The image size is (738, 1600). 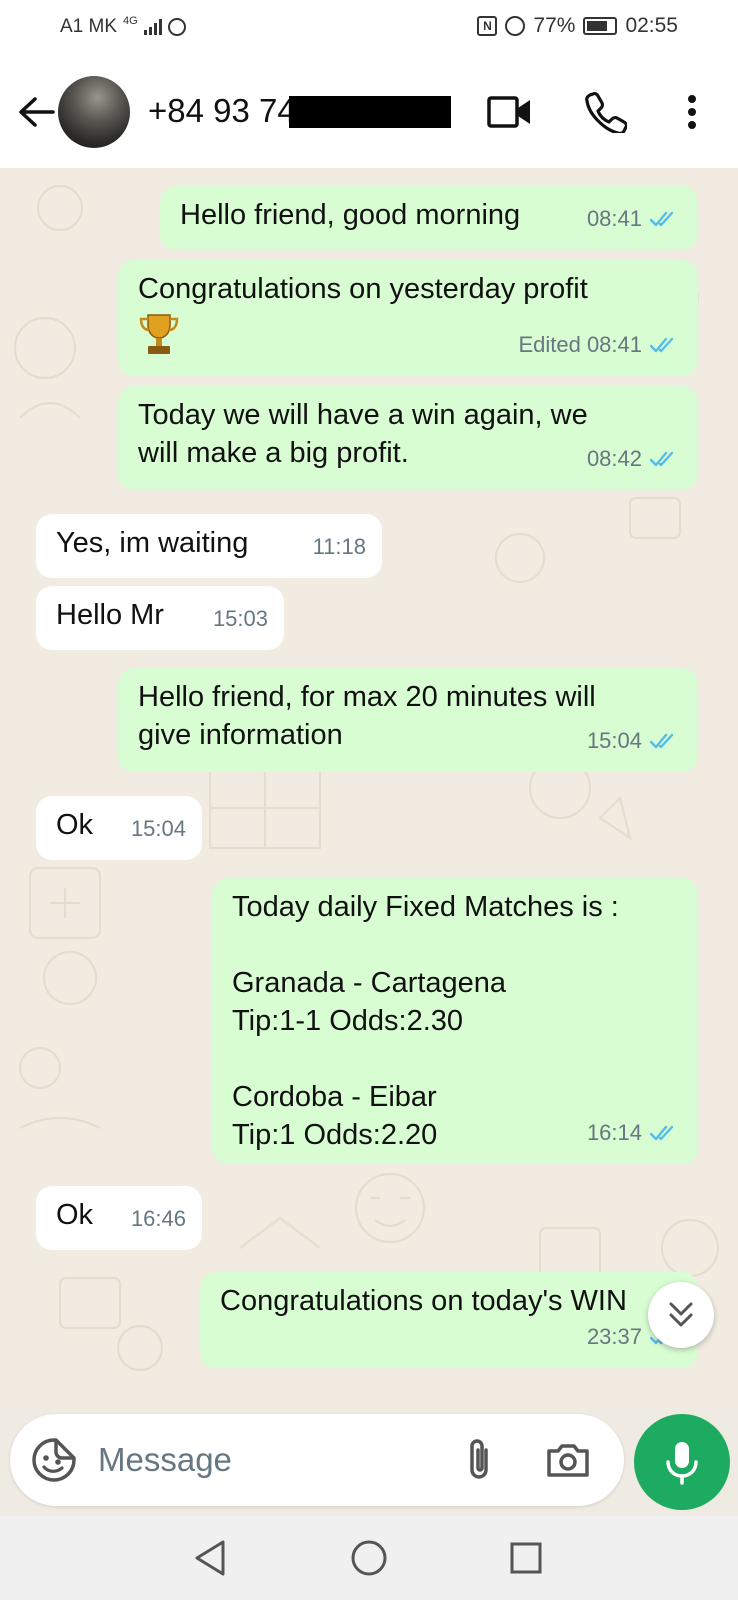 I want to click on more-options-button, so click(x=692, y=112).